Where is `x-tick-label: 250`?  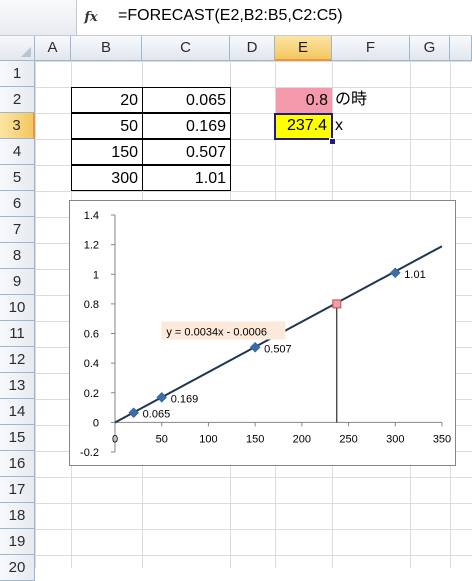 x-tick-label: 250 is located at coordinates (348, 439).